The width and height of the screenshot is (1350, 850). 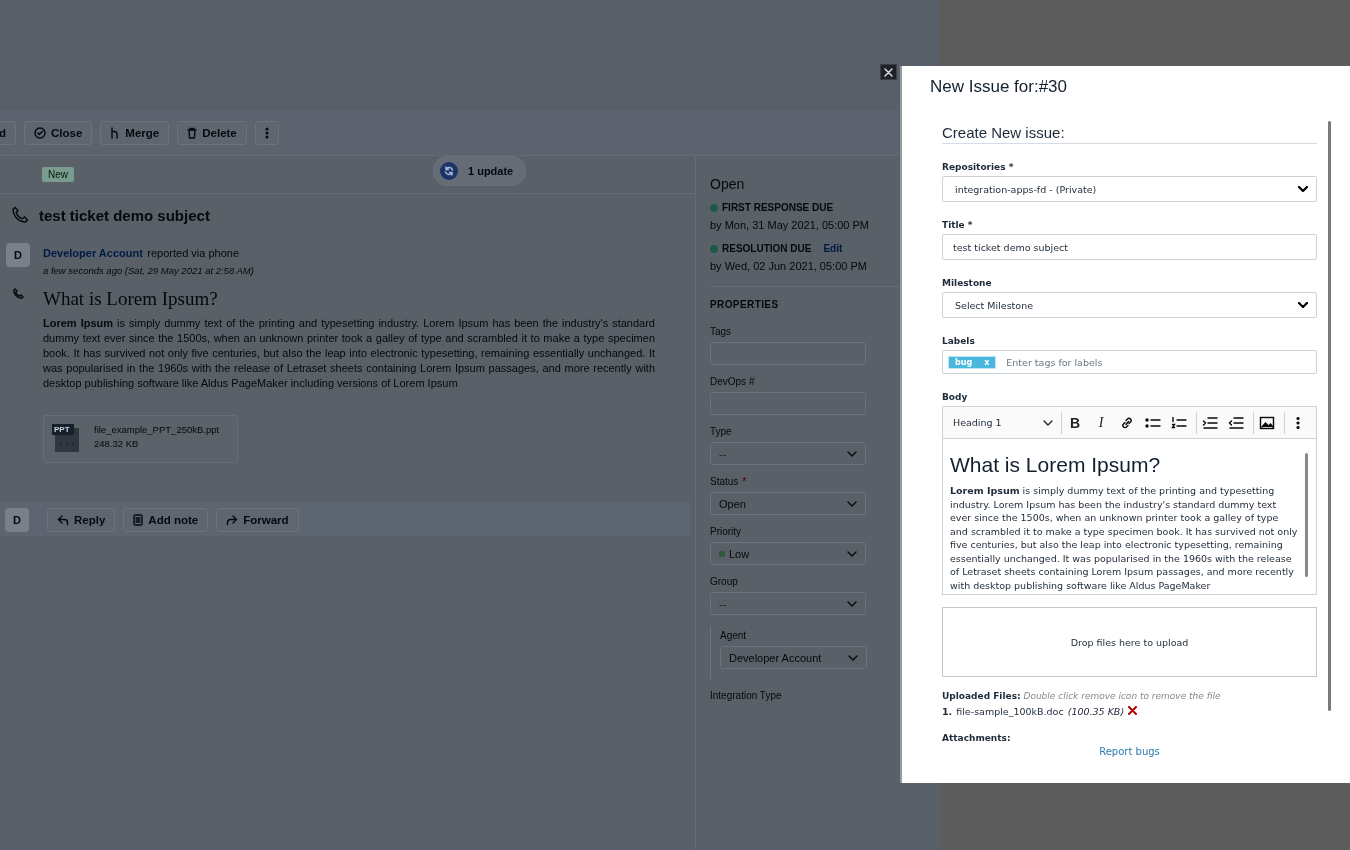 I want to click on due-date: by Mon, 31 May 2021, 05:00 PM, so click(x=790, y=225).